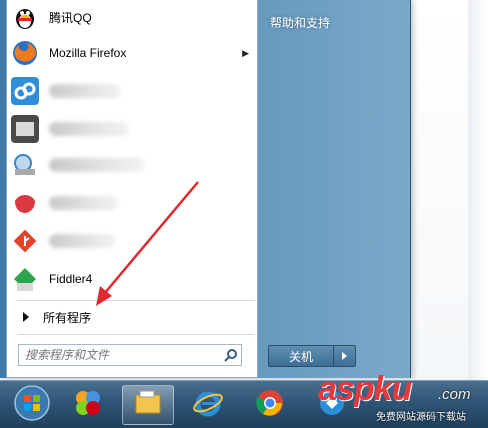 The height and width of the screenshot is (428, 488). I want to click on colorful-app-icon, so click(88, 405).